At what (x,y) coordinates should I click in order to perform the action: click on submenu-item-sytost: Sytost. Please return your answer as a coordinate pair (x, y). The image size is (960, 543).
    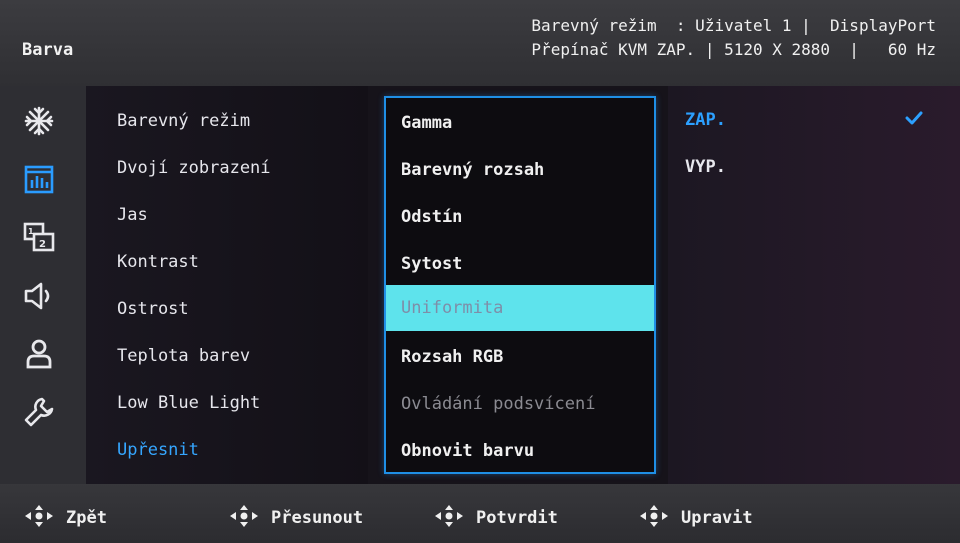
    Looking at the image, I should click on (520, 264).